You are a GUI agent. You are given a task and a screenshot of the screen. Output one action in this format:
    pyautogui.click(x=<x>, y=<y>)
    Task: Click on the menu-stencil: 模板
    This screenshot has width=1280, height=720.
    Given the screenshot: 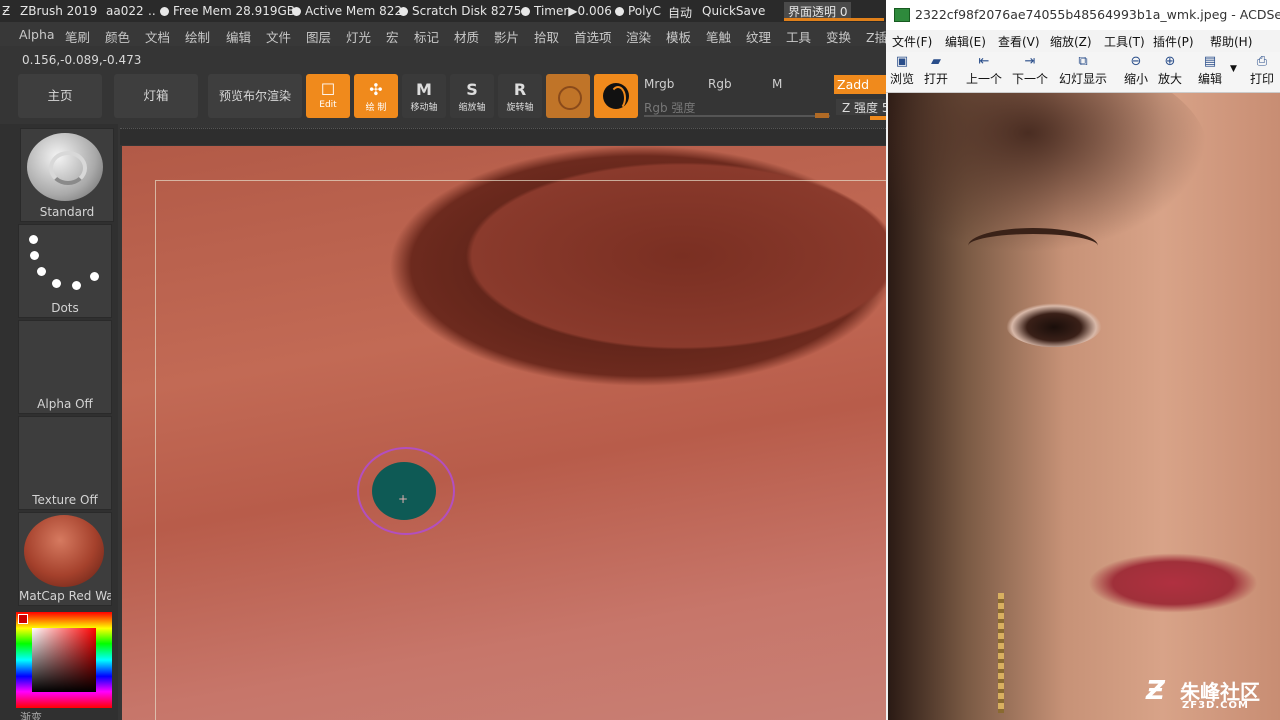 What is the action you would take?
    pyautogui.click(x=678, y=36)
    